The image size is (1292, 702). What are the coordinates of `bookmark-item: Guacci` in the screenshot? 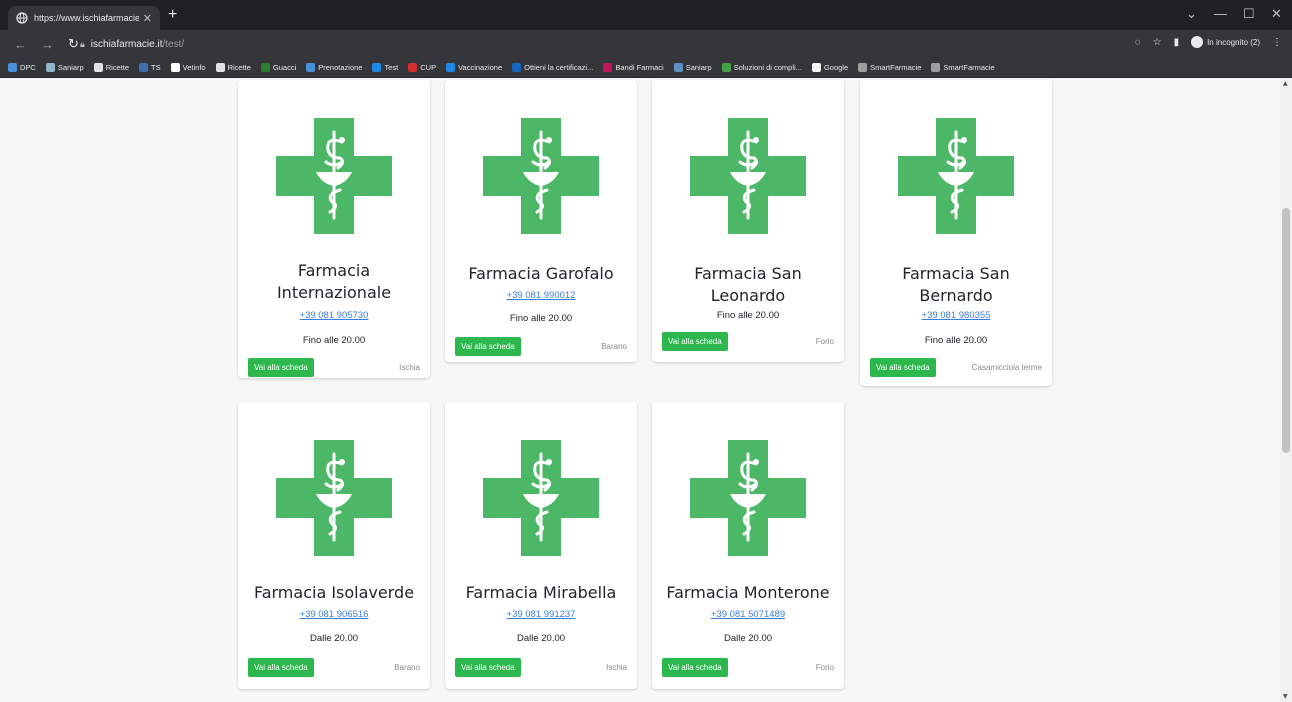 It's located at (278, 67).